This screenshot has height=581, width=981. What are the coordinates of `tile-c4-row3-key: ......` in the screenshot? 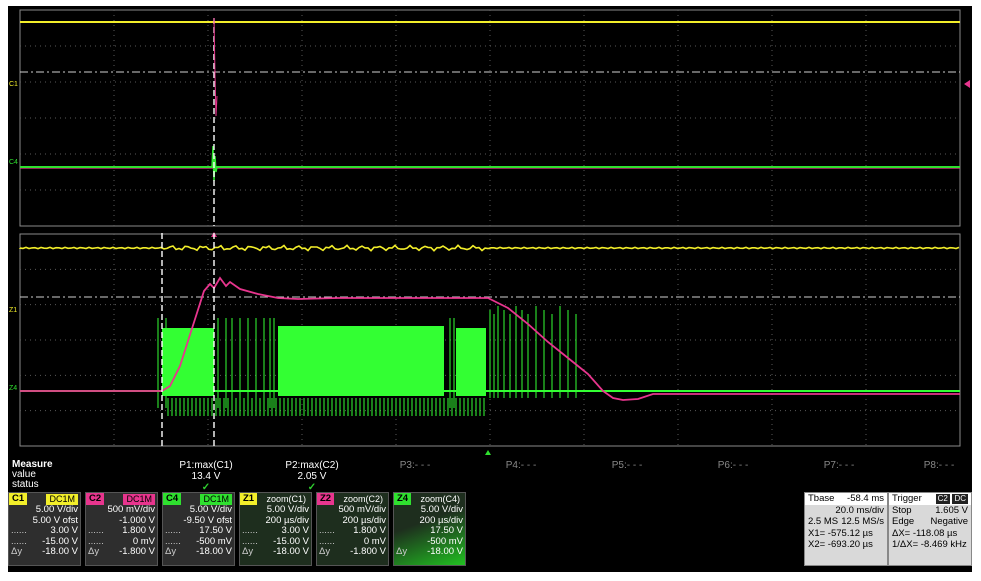 It's located at (173, 530).